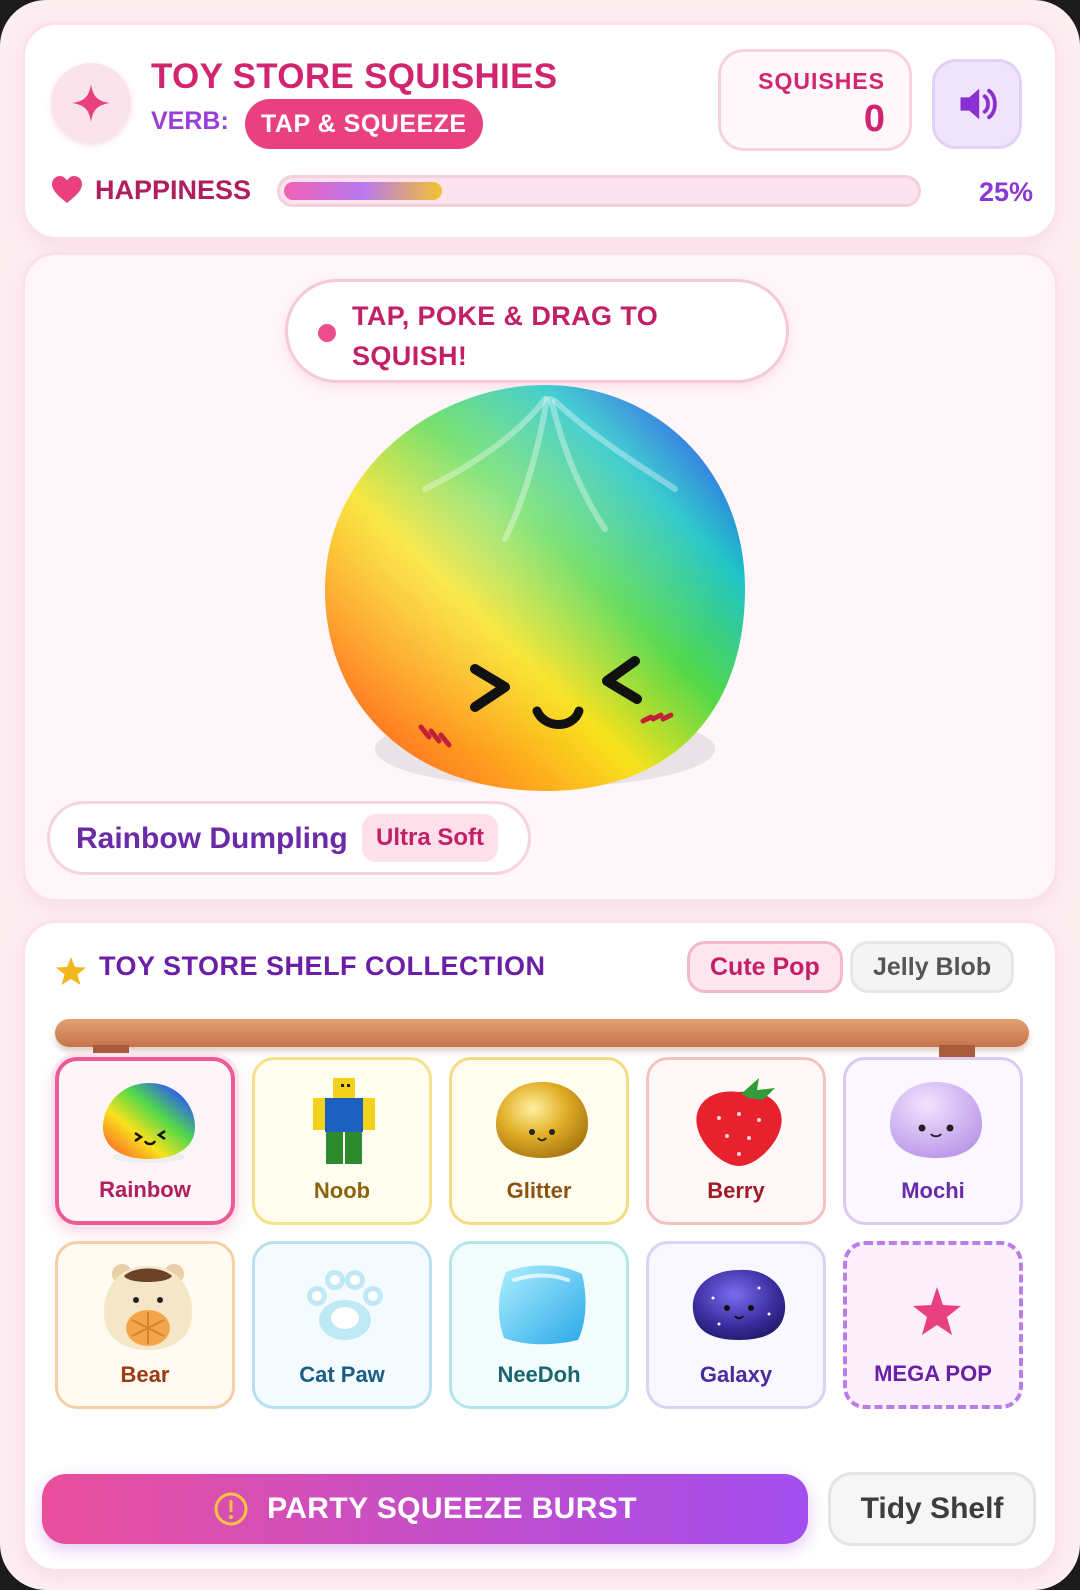  I want to click on rainbow-dumpling-icon, so click(149, 1123).